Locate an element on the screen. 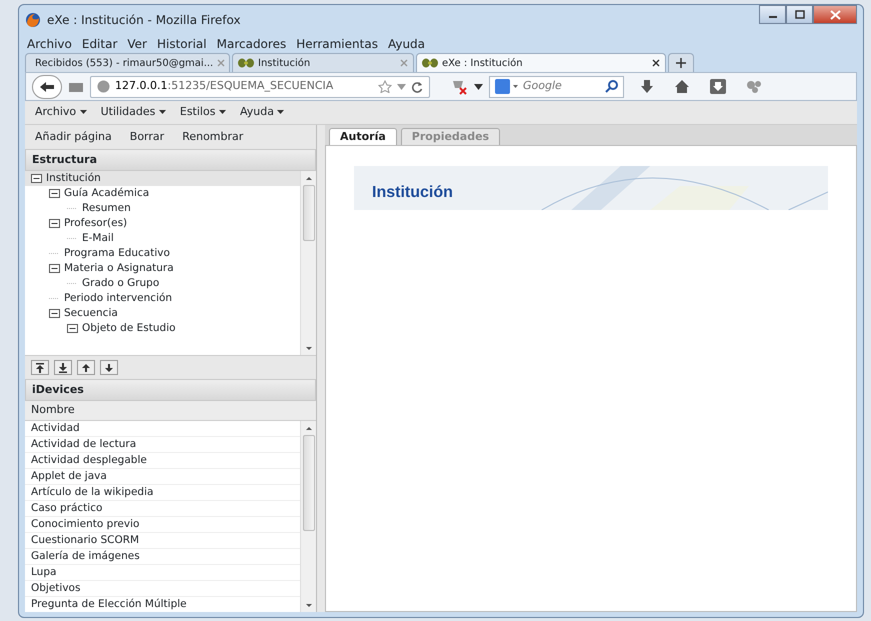 Image resolution: width=871 pixels, height=621 pixels. up-arrow-icon is located at coordinates (86, 367).